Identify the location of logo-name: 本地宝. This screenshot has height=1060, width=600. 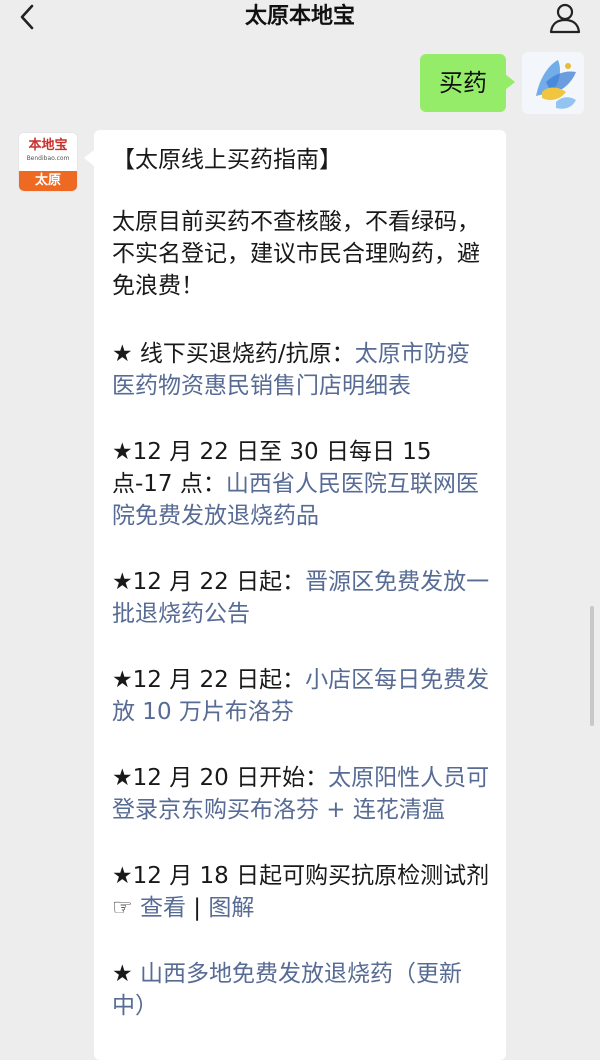
(48, 145).